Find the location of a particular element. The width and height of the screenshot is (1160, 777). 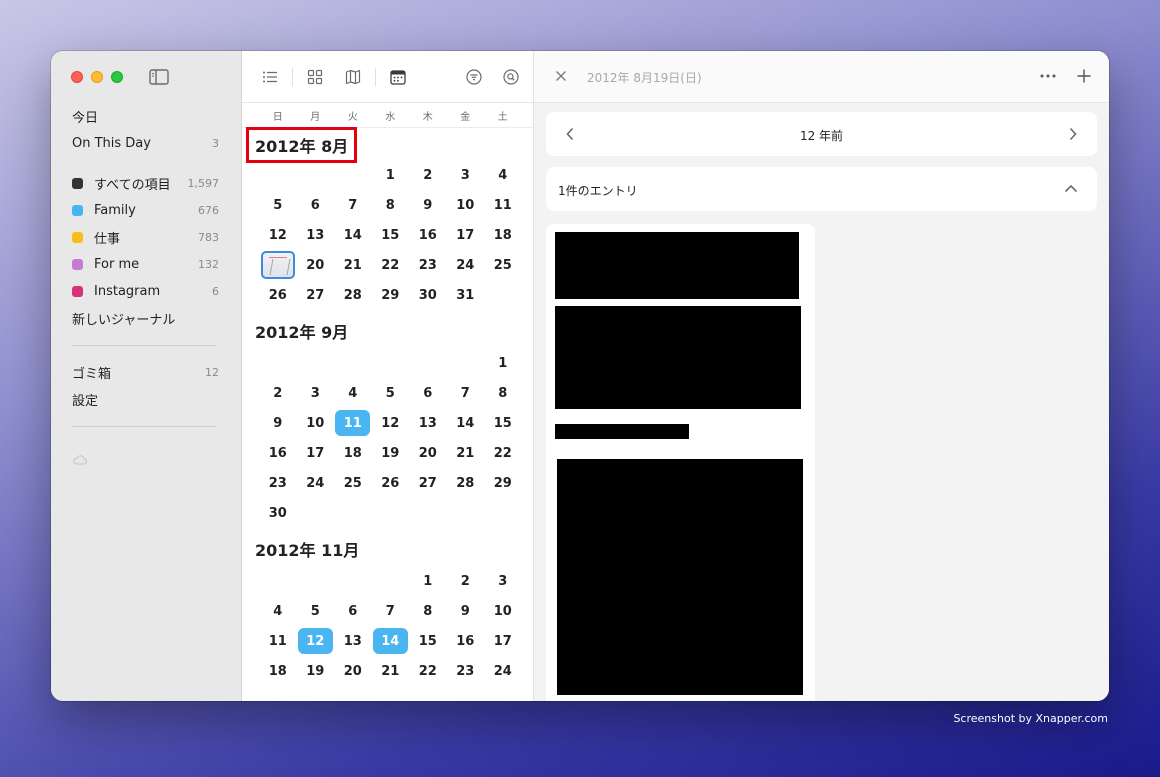

sidebar-item-work: 仕事 783 is located at coordinates (146, 237).